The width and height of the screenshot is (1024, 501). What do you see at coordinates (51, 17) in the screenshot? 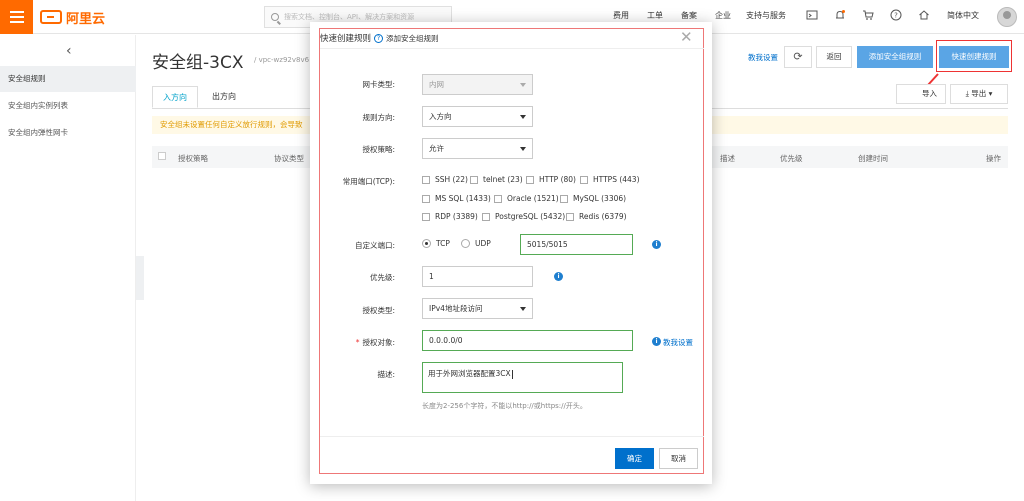
I see `aliyun-logo-icon` at bounding box center [51, 17].